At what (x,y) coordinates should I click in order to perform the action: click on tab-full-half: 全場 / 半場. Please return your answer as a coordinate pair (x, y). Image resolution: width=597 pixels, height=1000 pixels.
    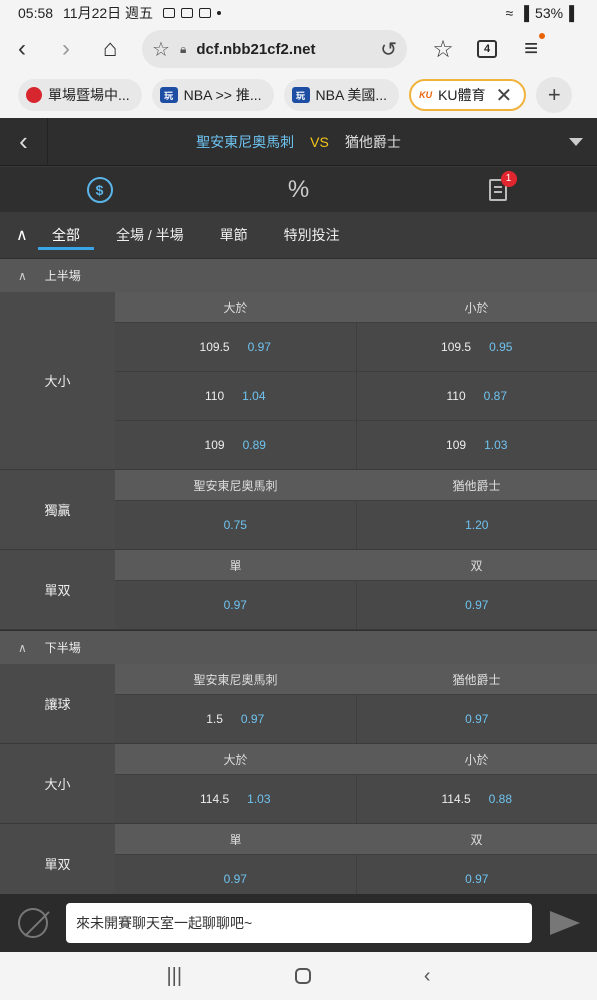
    Looking at the image, I should click on (150, 235).